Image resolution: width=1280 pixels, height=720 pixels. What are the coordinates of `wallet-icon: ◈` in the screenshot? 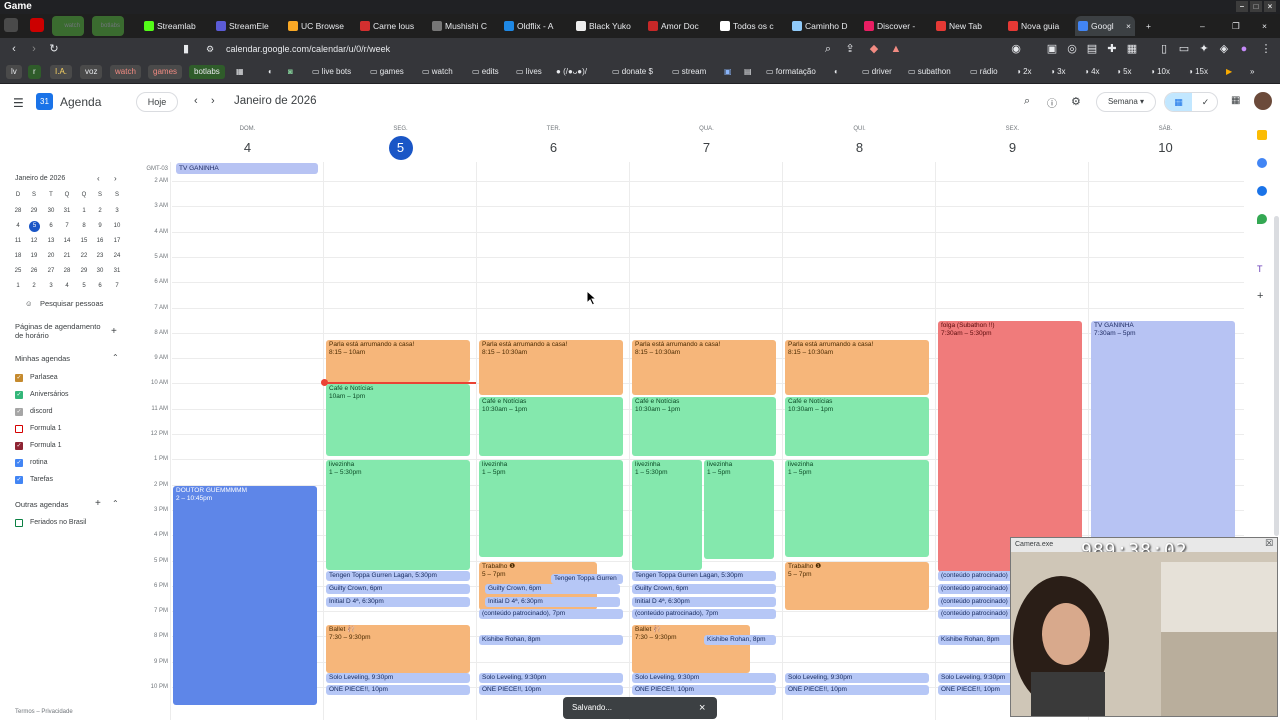 It's located at (1224, 49).